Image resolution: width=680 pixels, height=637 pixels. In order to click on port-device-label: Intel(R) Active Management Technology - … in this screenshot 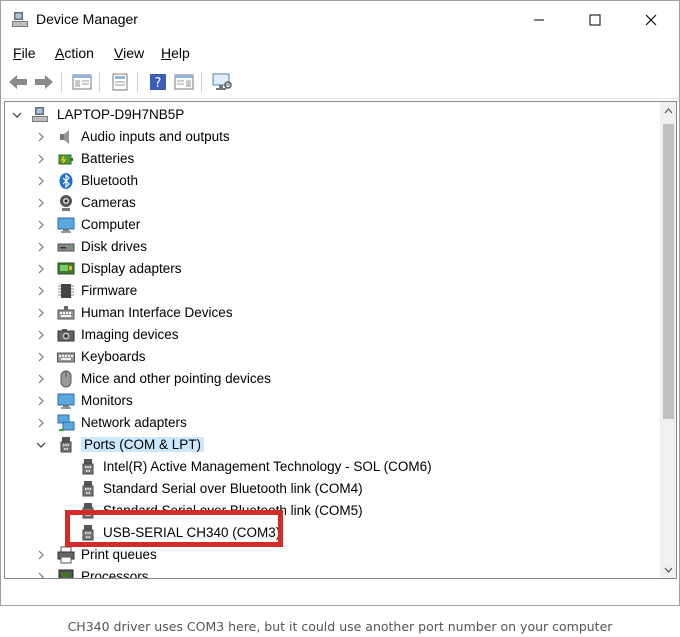, I will do `click(267, 466)`.